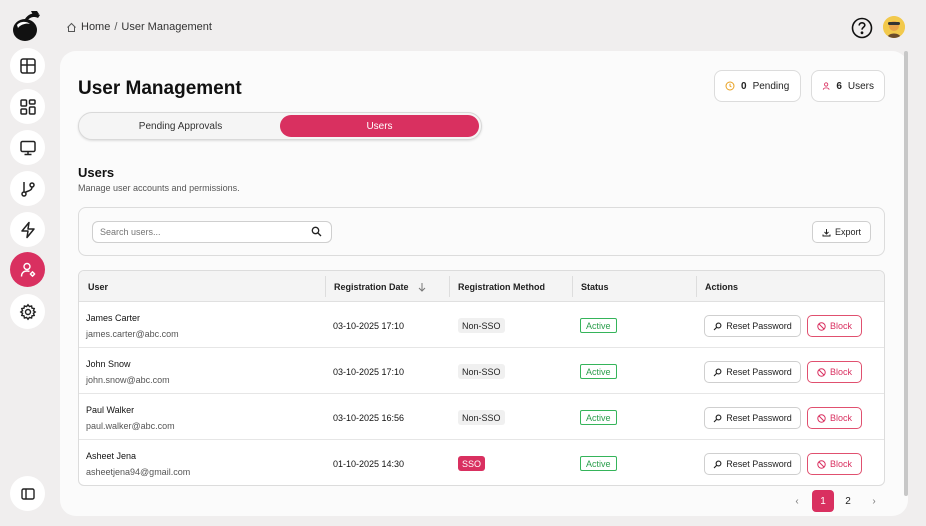 The width and height of the screenshot is (926, 526). Describe the element at coordinates (128, 380) in the screenshot. I see `user-email: john.snow@abc.com` at that location.